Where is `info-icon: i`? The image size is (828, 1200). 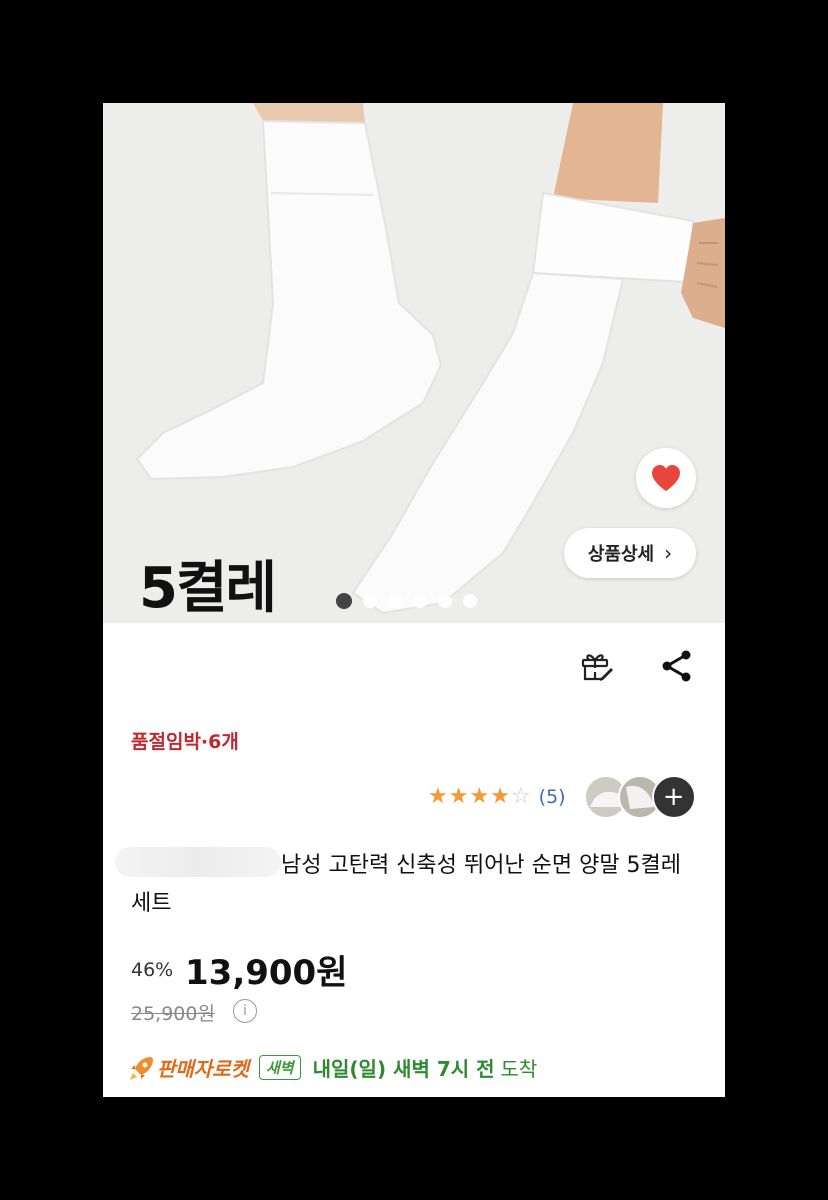 info-icon: i is located at coordinates (245, 1011).